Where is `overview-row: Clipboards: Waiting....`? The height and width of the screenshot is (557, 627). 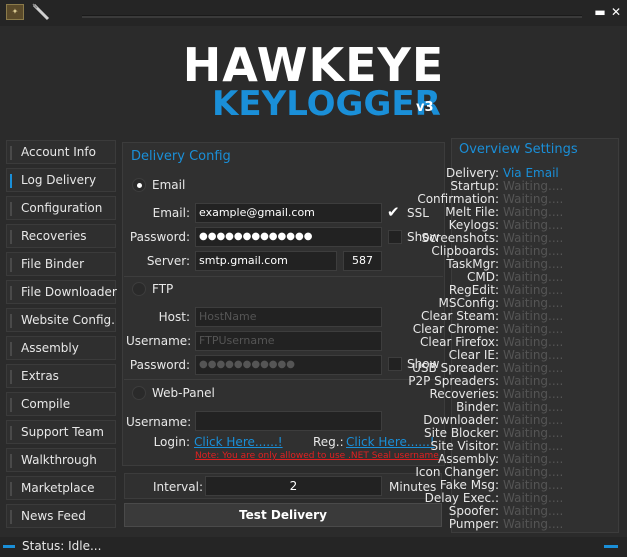
overview-row: Clipboards: Waiting.... is located at coordinates (518, 251).